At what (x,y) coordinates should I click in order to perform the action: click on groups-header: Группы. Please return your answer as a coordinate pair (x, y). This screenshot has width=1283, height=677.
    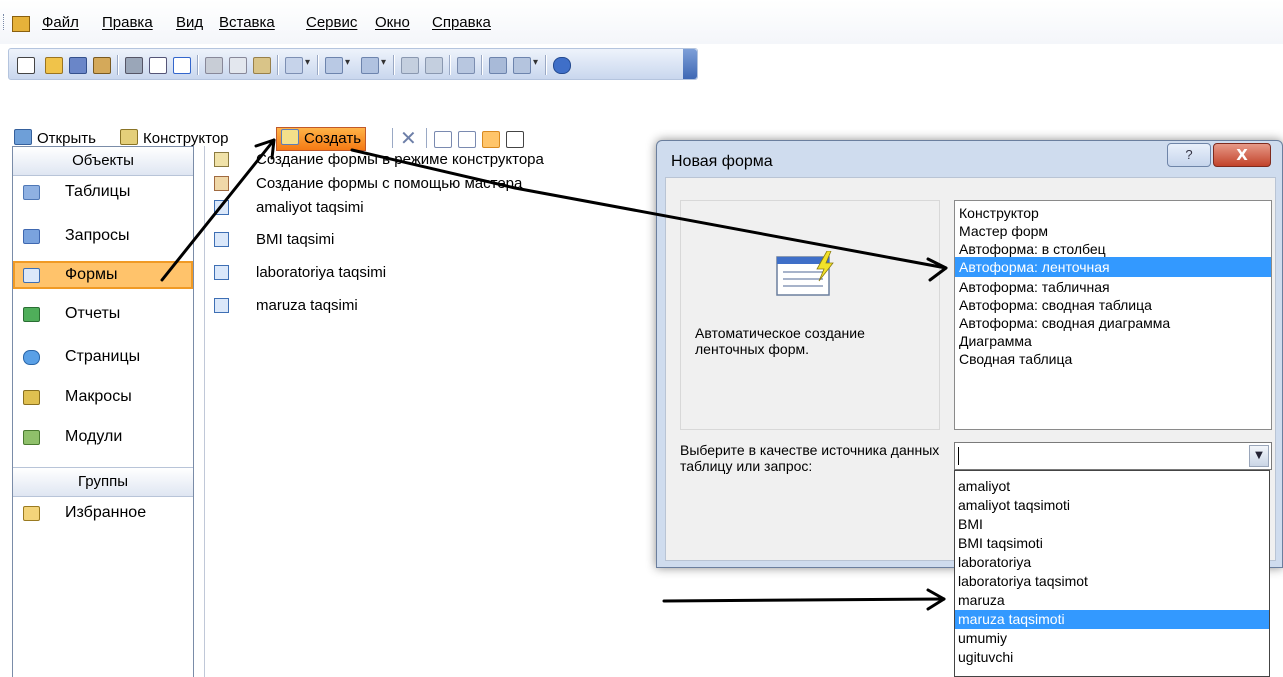
    Looking at the image, I should click on (103, 482).